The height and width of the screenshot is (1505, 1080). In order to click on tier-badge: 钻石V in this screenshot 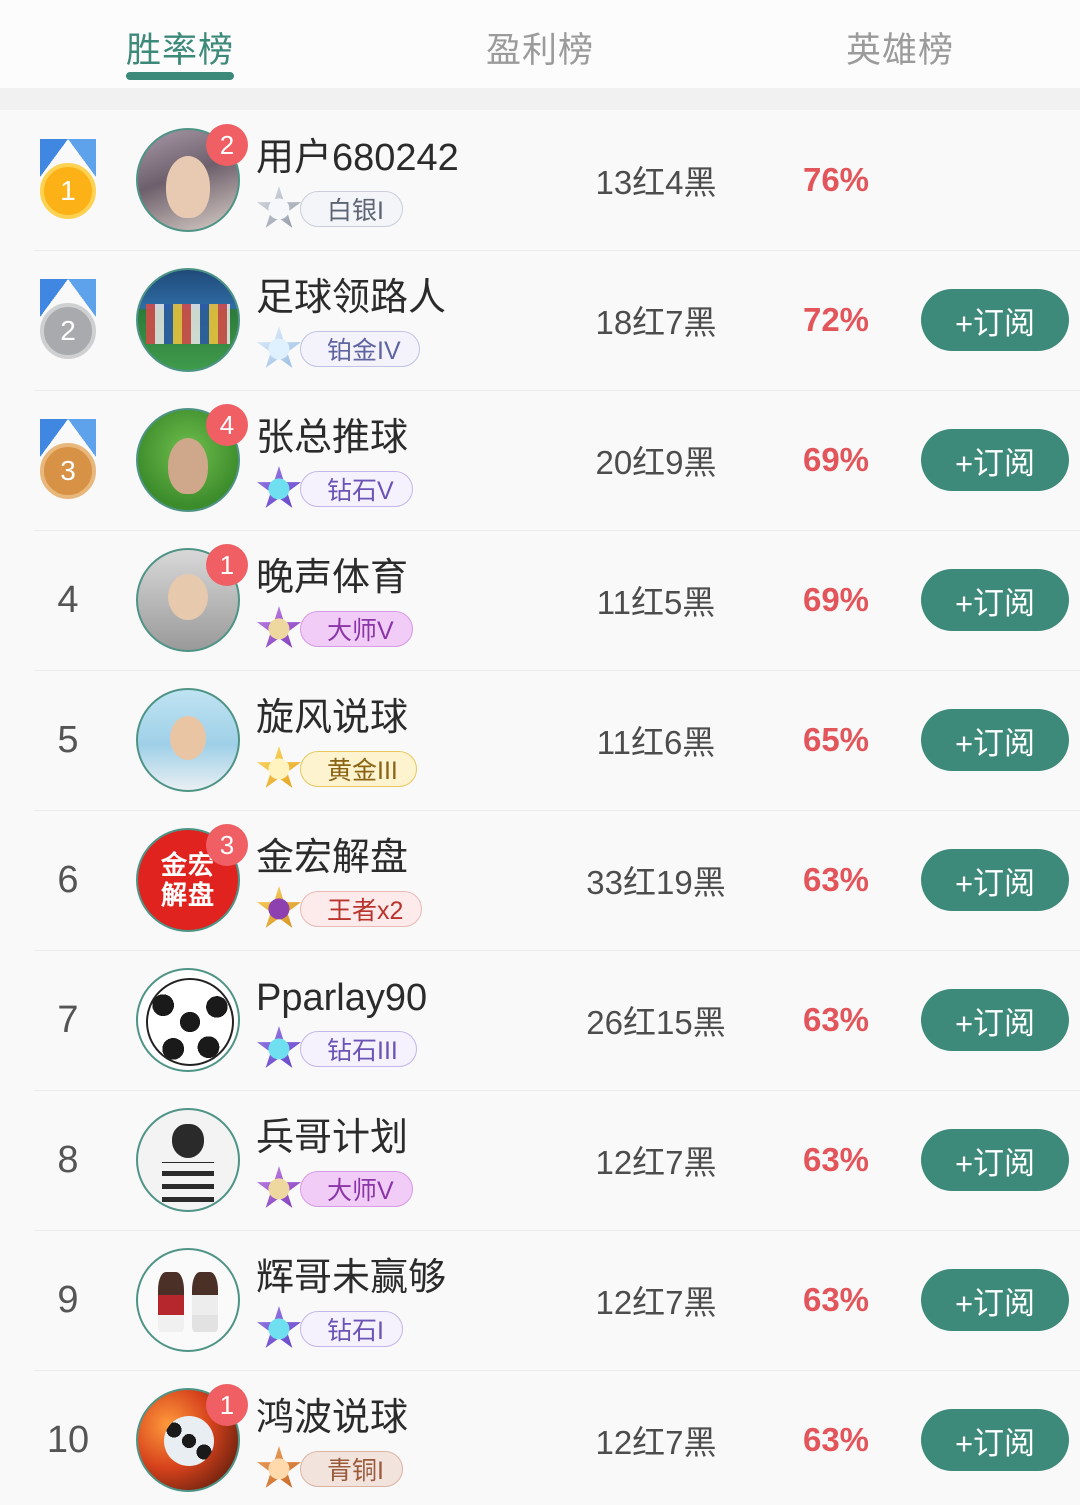, I will do `click(334, 489)`.